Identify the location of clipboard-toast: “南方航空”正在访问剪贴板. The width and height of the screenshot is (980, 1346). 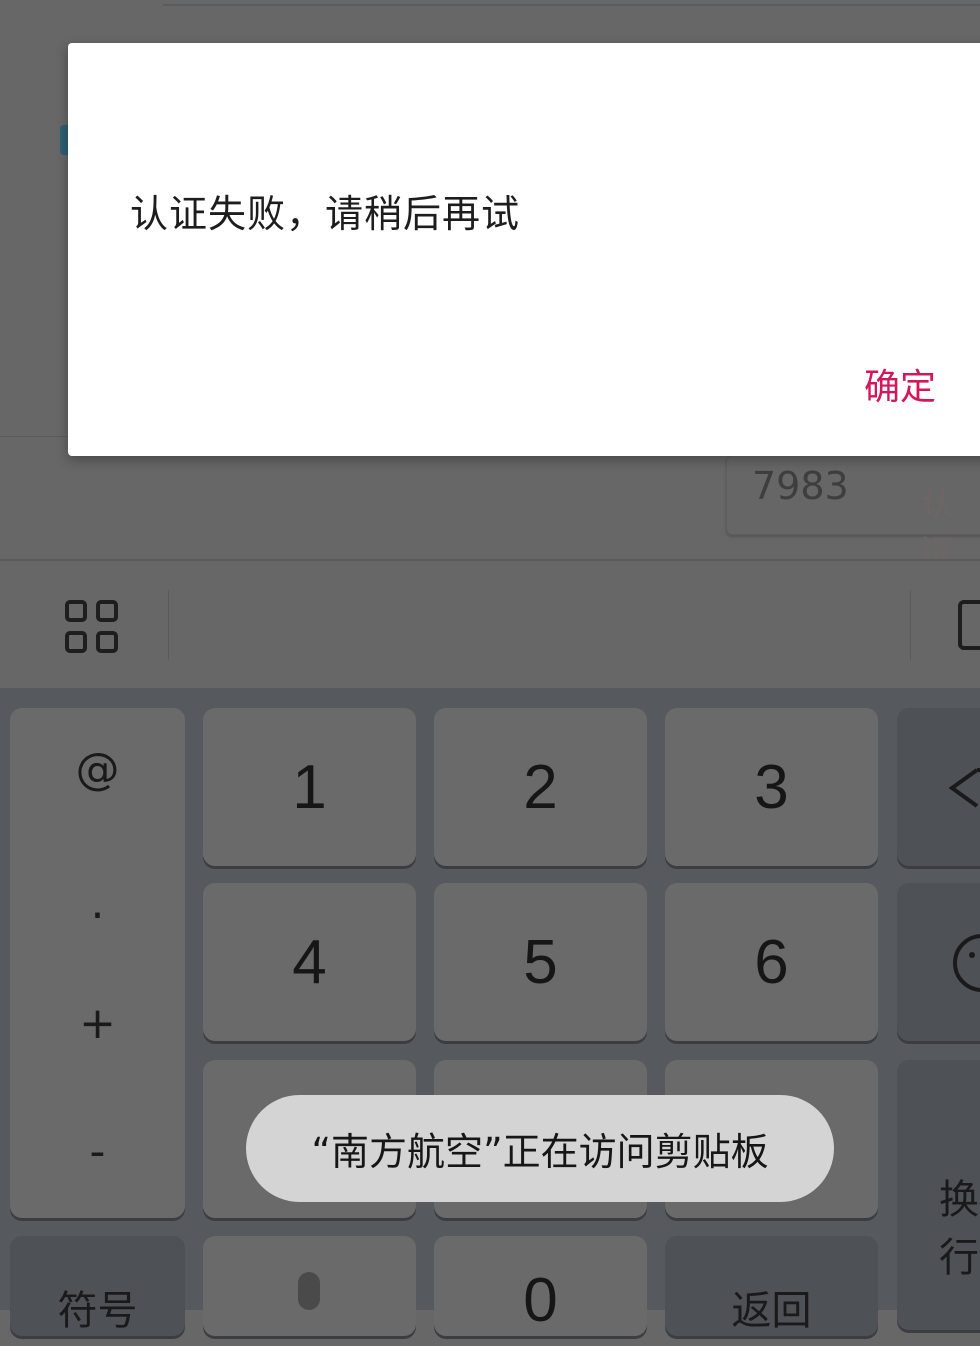
(540, 1148).